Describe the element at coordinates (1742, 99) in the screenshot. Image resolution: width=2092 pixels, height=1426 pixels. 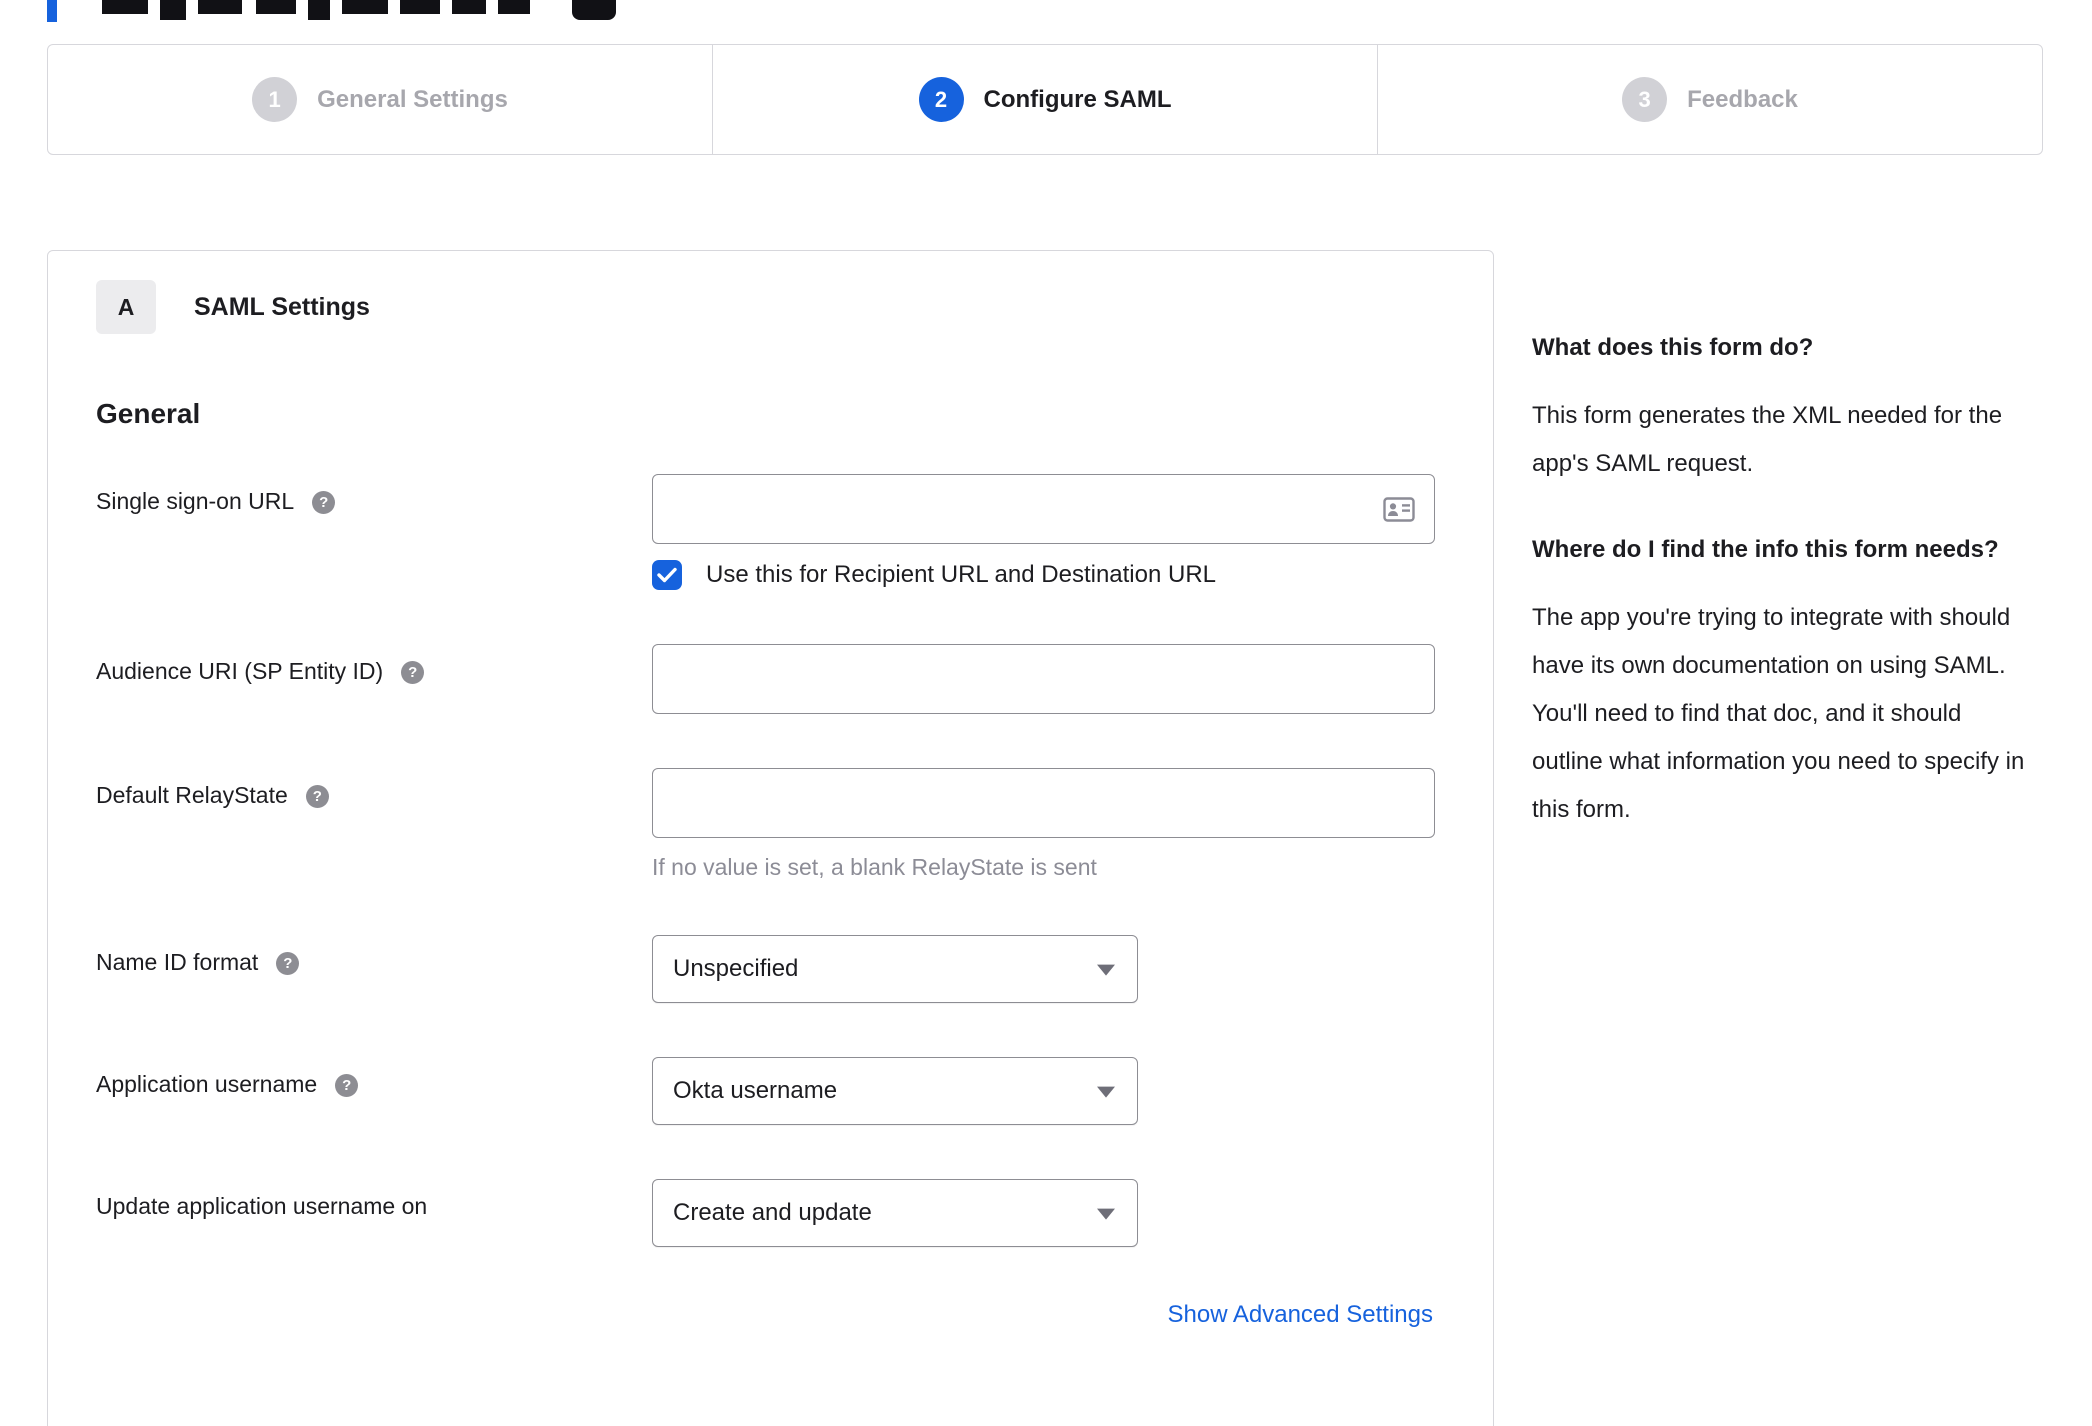
I see `step-label: Feedback` at that location.